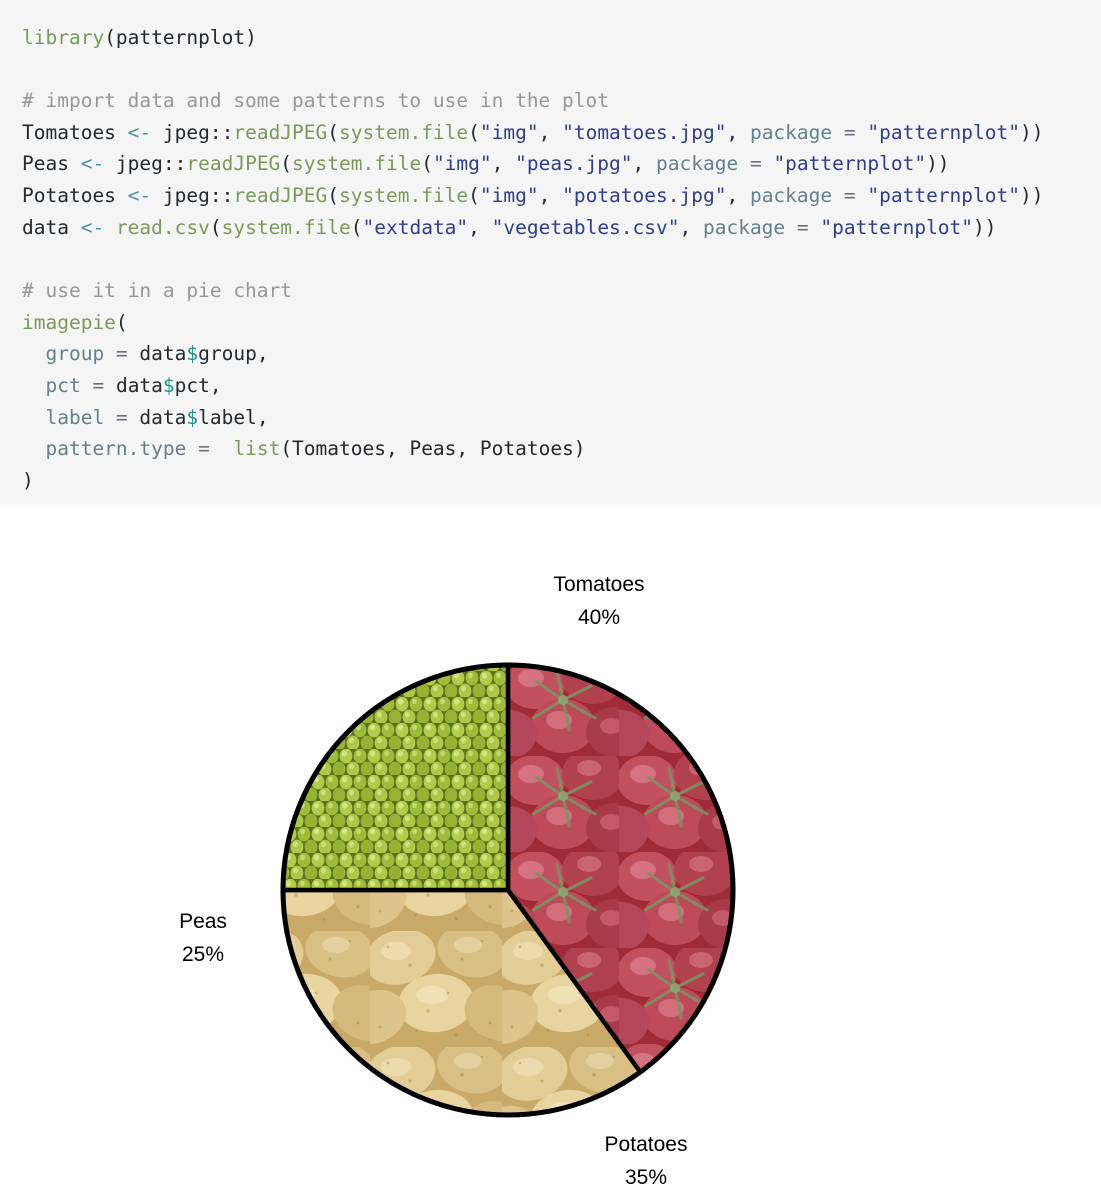  What do you see at coordinates (395, 777) in the screenshot?
I see `pie-slice-peas` at bounding box center [395, 777].